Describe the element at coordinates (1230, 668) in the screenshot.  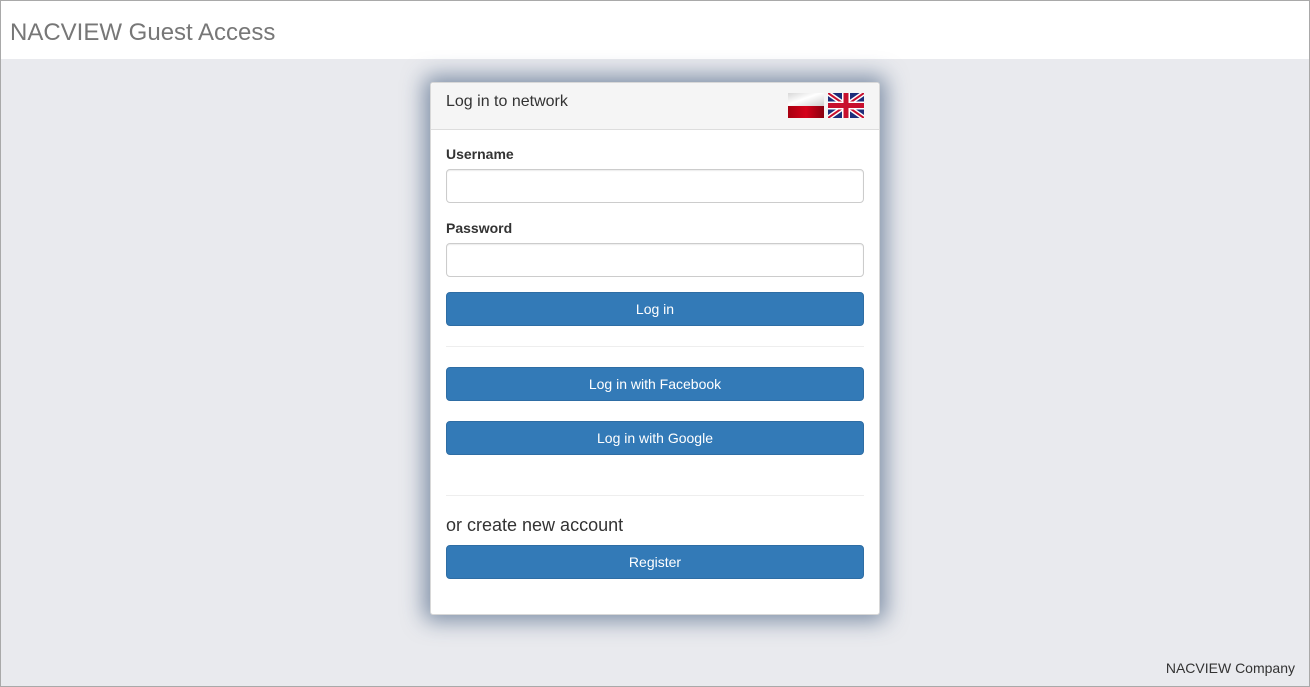
I see `footer-company: NACVIEW Company` at that location.